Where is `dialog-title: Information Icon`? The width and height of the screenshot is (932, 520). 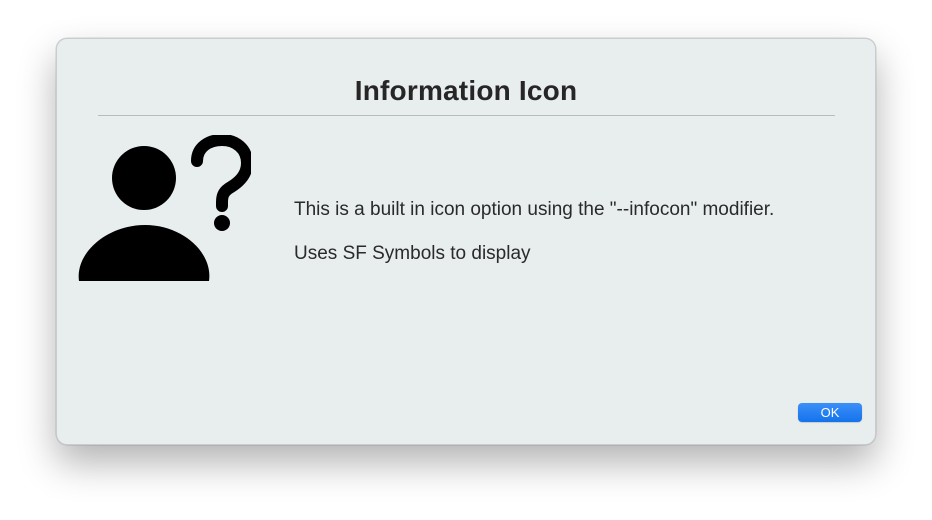
dialog-title: Information Icon is located at coordinates (466, 90).